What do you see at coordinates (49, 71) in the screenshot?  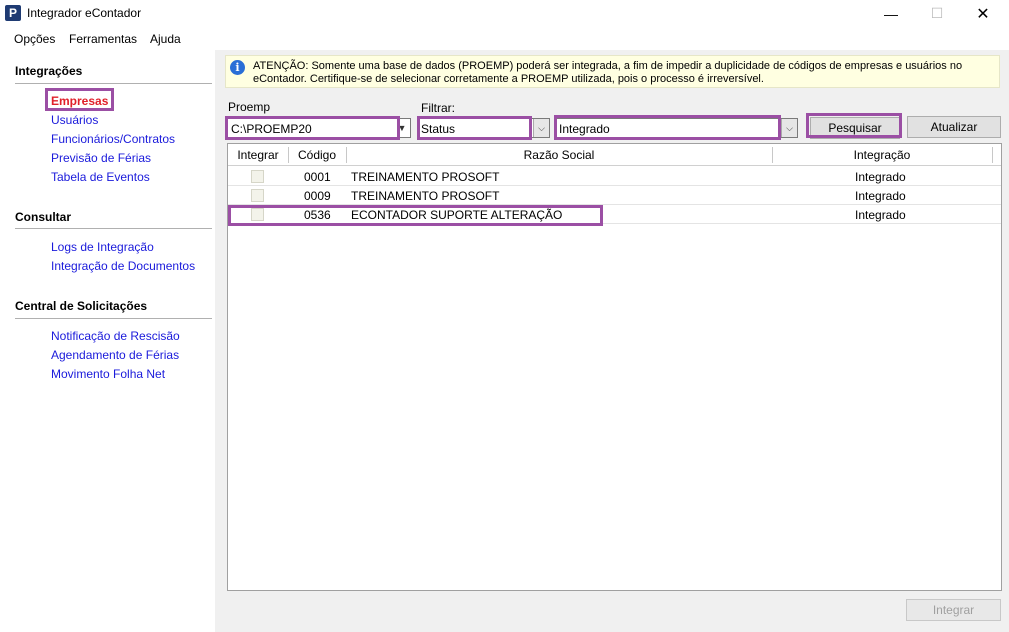 I see `section-title-integracoes: Integrações` at bounding box center [49, 71].